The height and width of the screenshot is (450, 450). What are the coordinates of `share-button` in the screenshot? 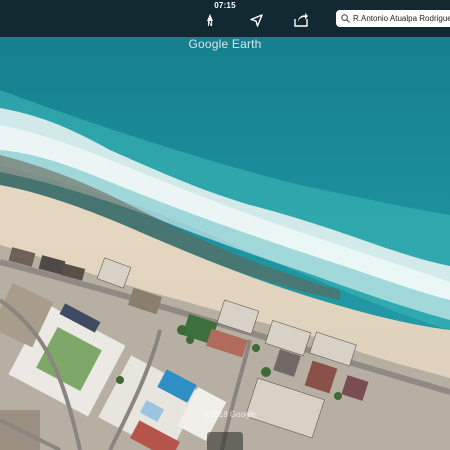 It's located at (301, 20).